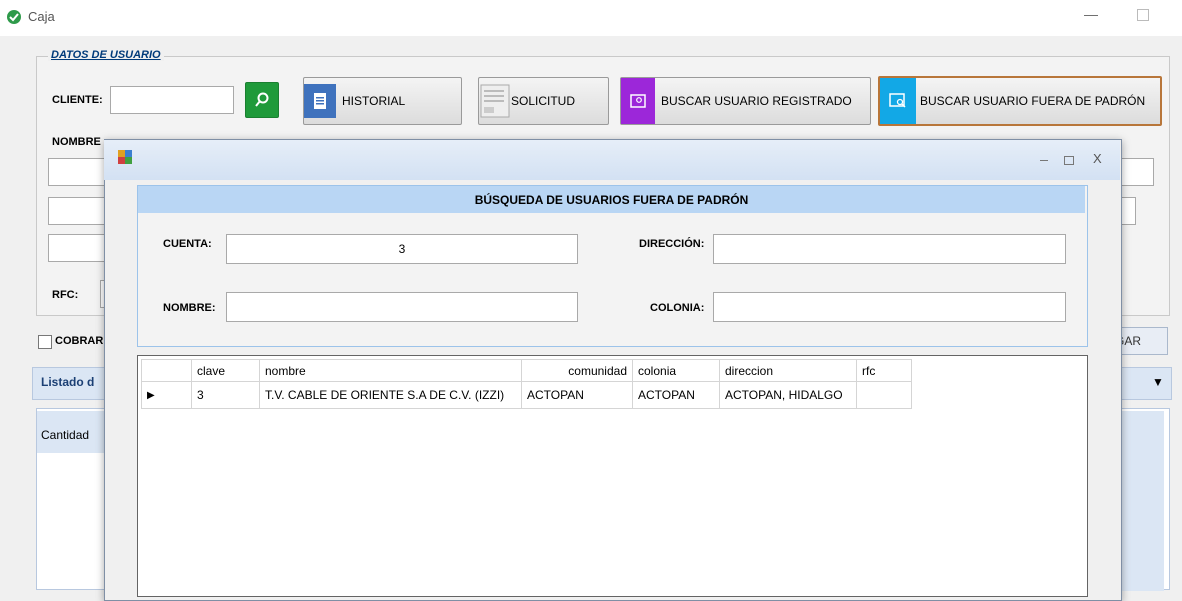 The image size is (1182, 601). What do you see at coordinates (402, 307) in the screenshot?
I see `dialog-nombre-input` at bounding box center [402, 307].